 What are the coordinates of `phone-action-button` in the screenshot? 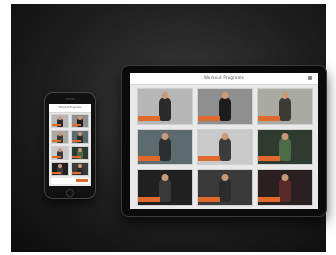 It's located at (82, 180).